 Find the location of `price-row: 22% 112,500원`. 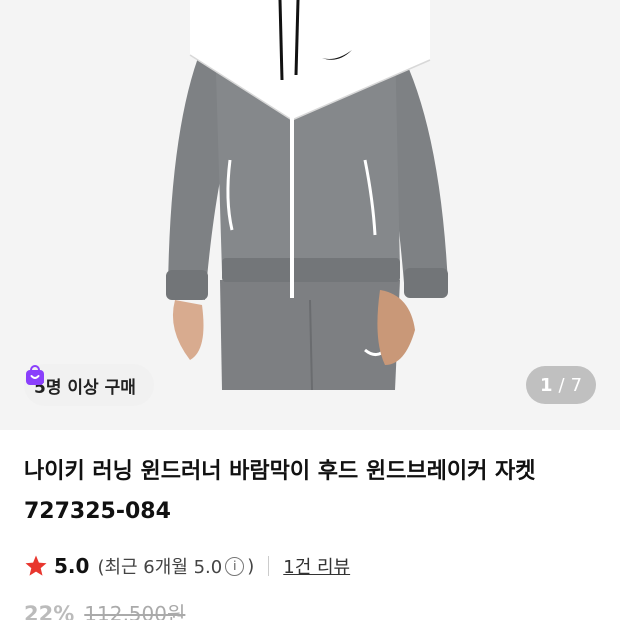

price-row: 22% 112,500원 is located at coordinates (104, 609).